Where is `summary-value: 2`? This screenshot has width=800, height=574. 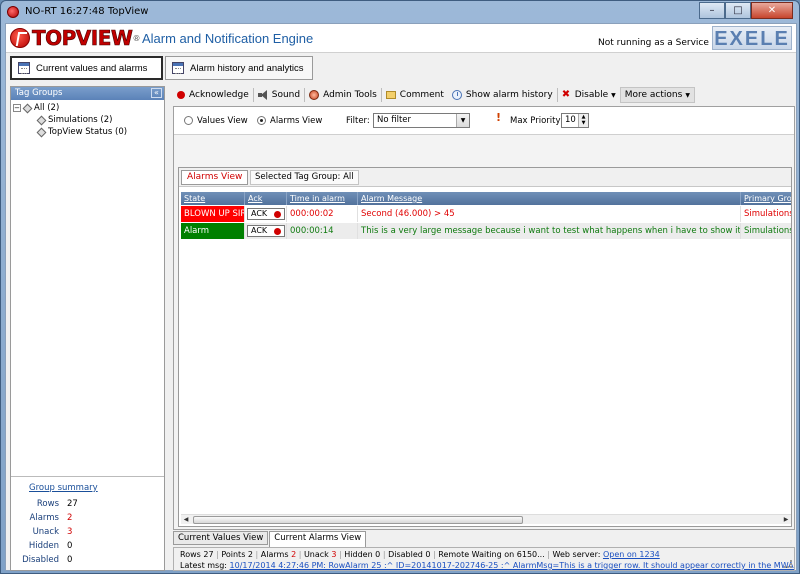 summary-value: 2 is located at coordinates (70, 518).